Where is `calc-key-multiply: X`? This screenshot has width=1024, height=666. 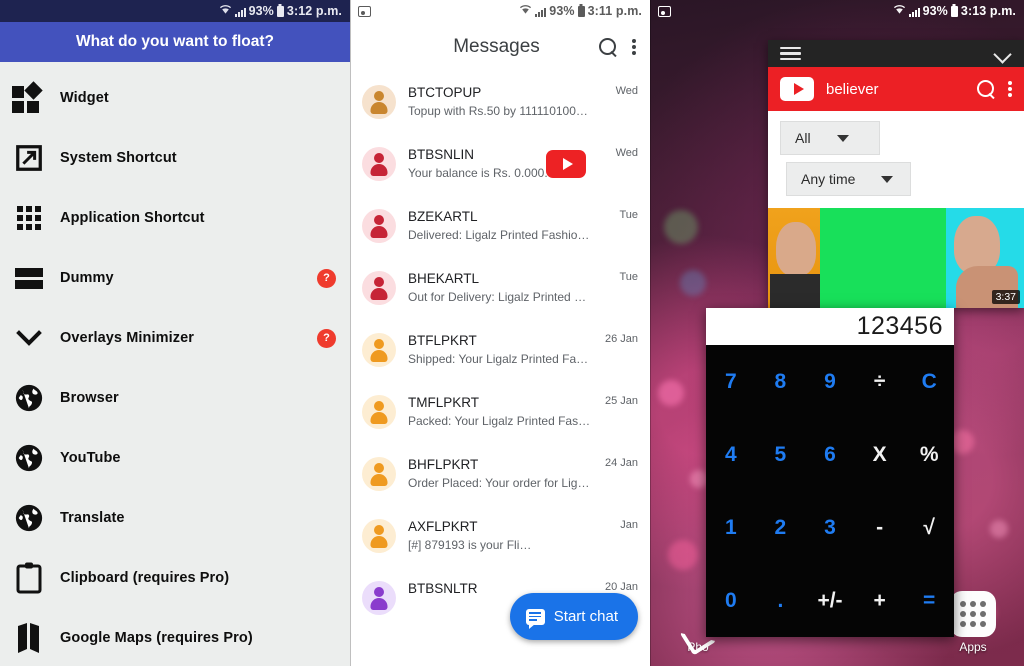
calc-key-multiply: X is located at coordinates (880, 454).